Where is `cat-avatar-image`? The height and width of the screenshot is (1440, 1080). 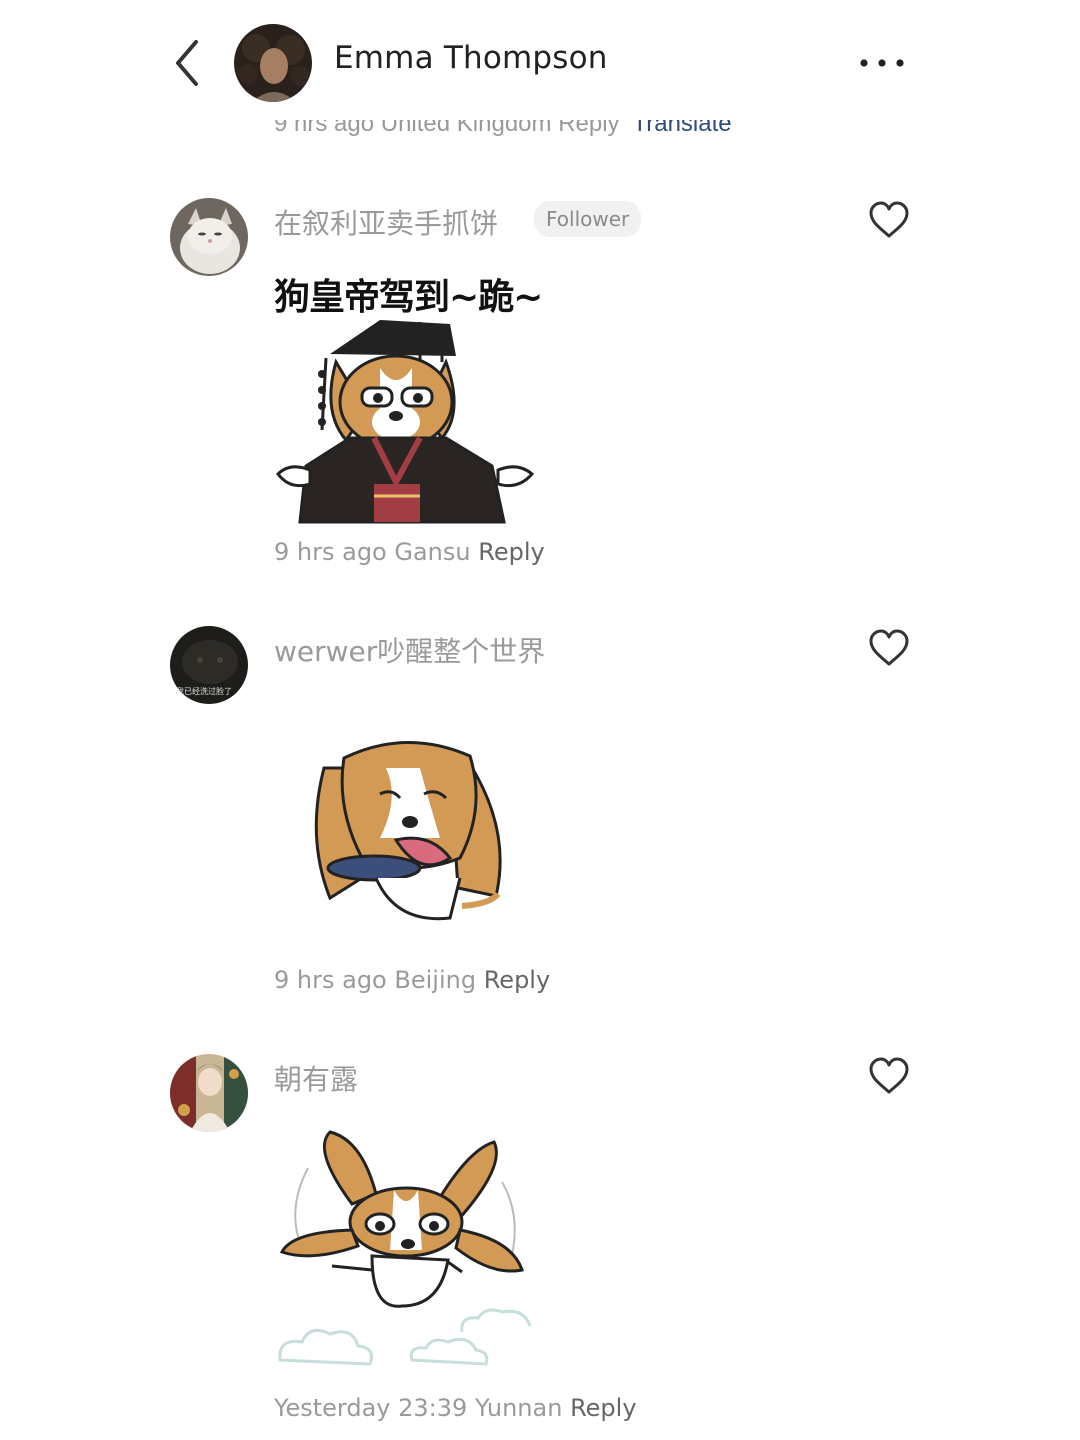
cat-avatar-image is located at coordinates (209, 237).